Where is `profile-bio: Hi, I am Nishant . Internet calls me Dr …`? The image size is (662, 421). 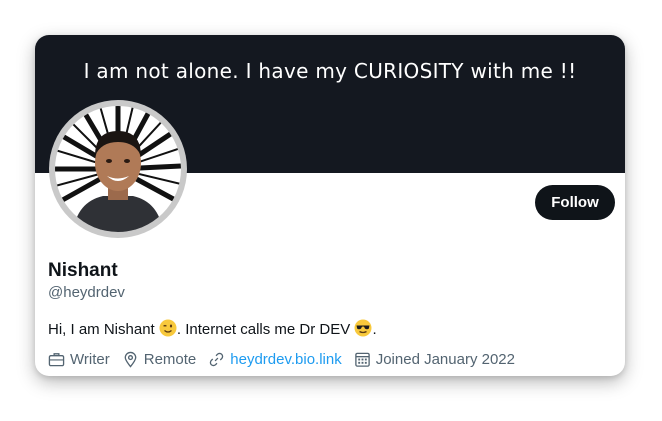
profile-bio: Hi, I am Nishant . Internet calls me Dr … is located at coordinates (212, 328).